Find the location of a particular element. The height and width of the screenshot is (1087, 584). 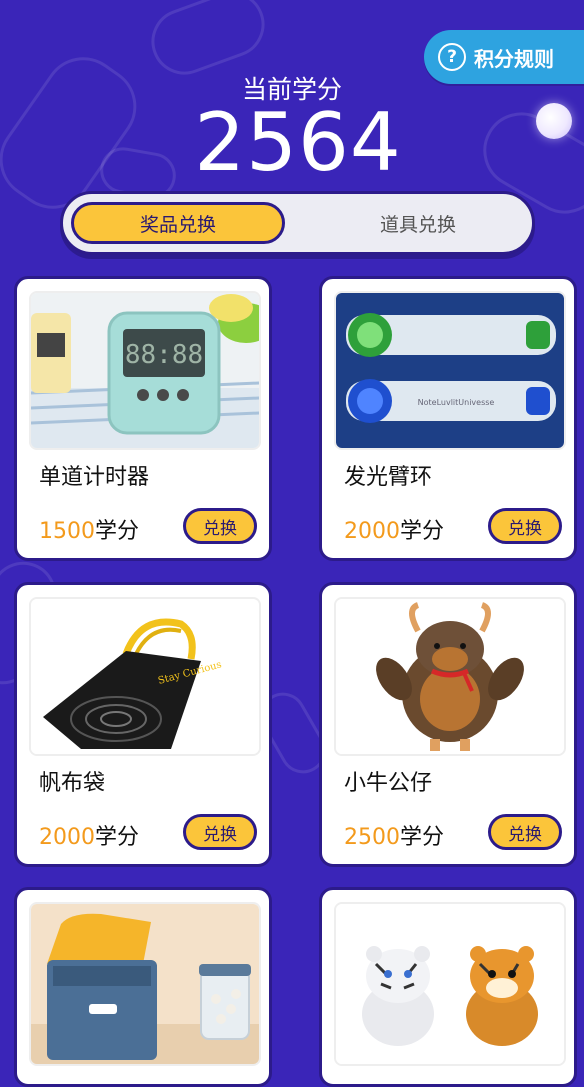

product-card: NoteLuvlitUnivesse 发光臂环 2000学分 兑换 is located at coordinates (448, 418).